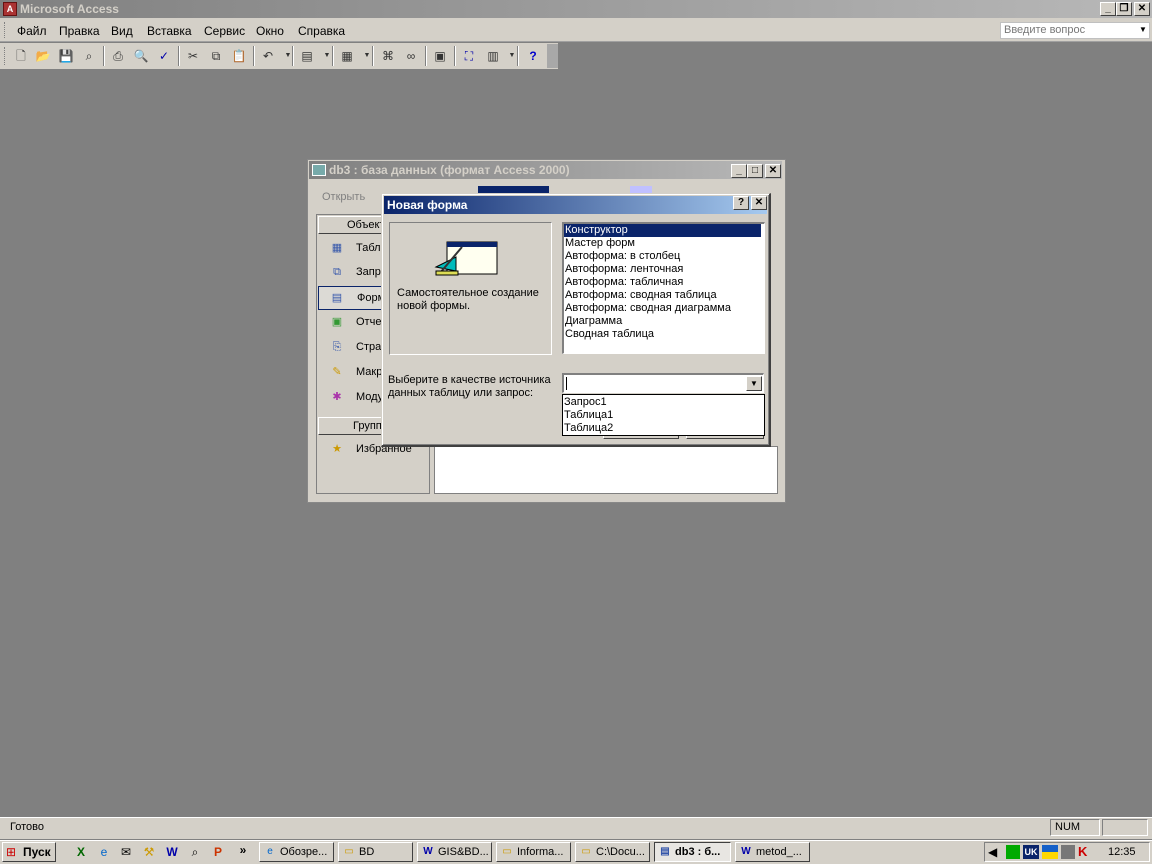  Describe the element at coordinates (992, 852) in the screenshot. I see `volume-icon: ◀` at that location.